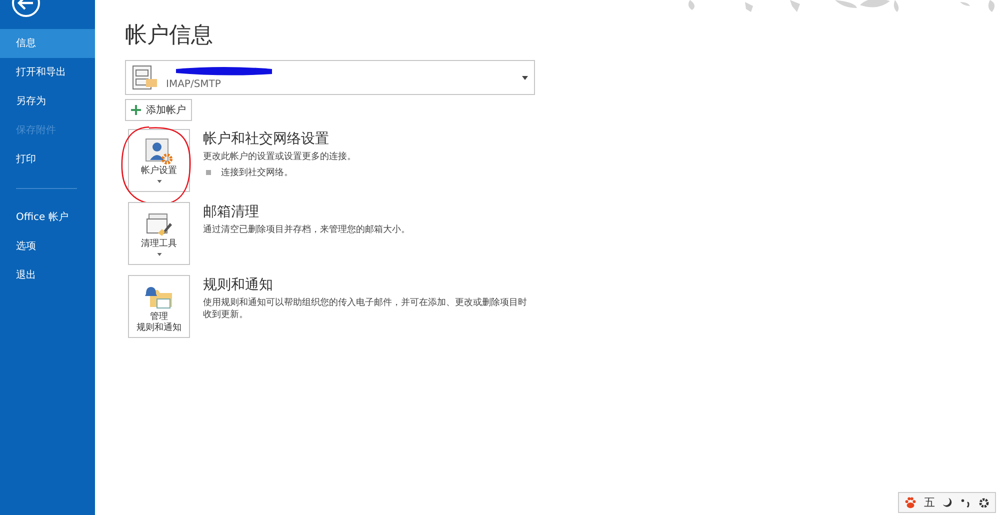 The height and width of the screenshot is (515, 1000). Describe the element at coordinates (910, 502) in the screenshot. I see `paw-icon` at that location.